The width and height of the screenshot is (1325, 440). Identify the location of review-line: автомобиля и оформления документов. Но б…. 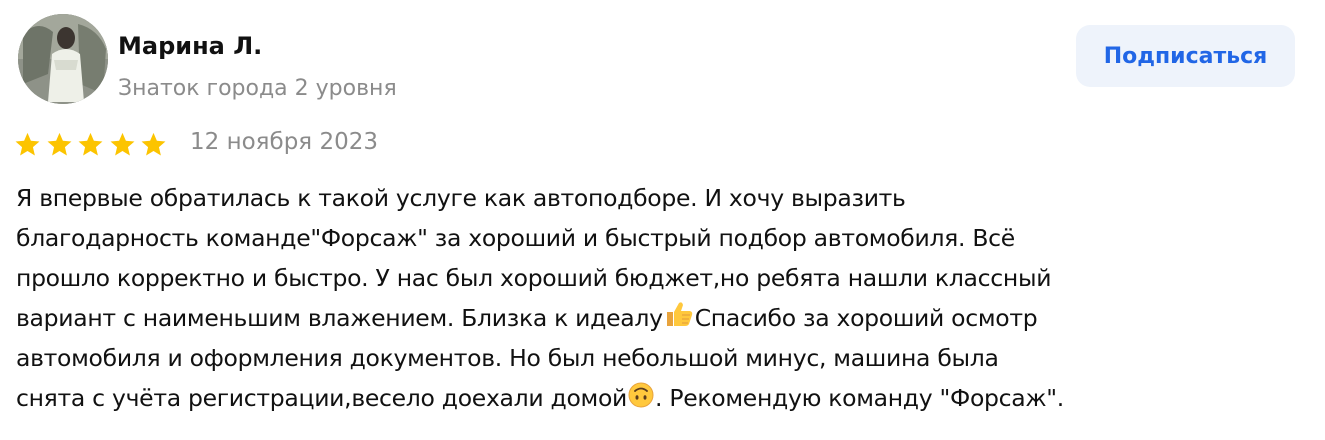
(507, 358).